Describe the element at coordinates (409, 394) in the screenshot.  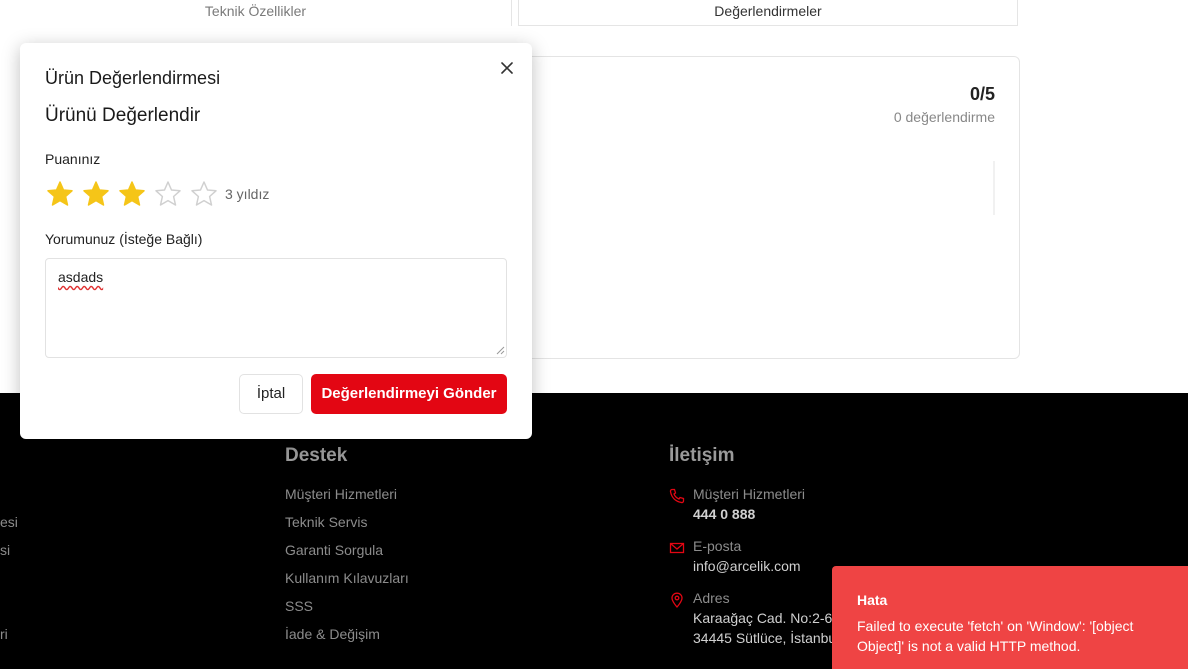
I see `submit-review-button: Değerlendirmeyi Gönder` at that location.